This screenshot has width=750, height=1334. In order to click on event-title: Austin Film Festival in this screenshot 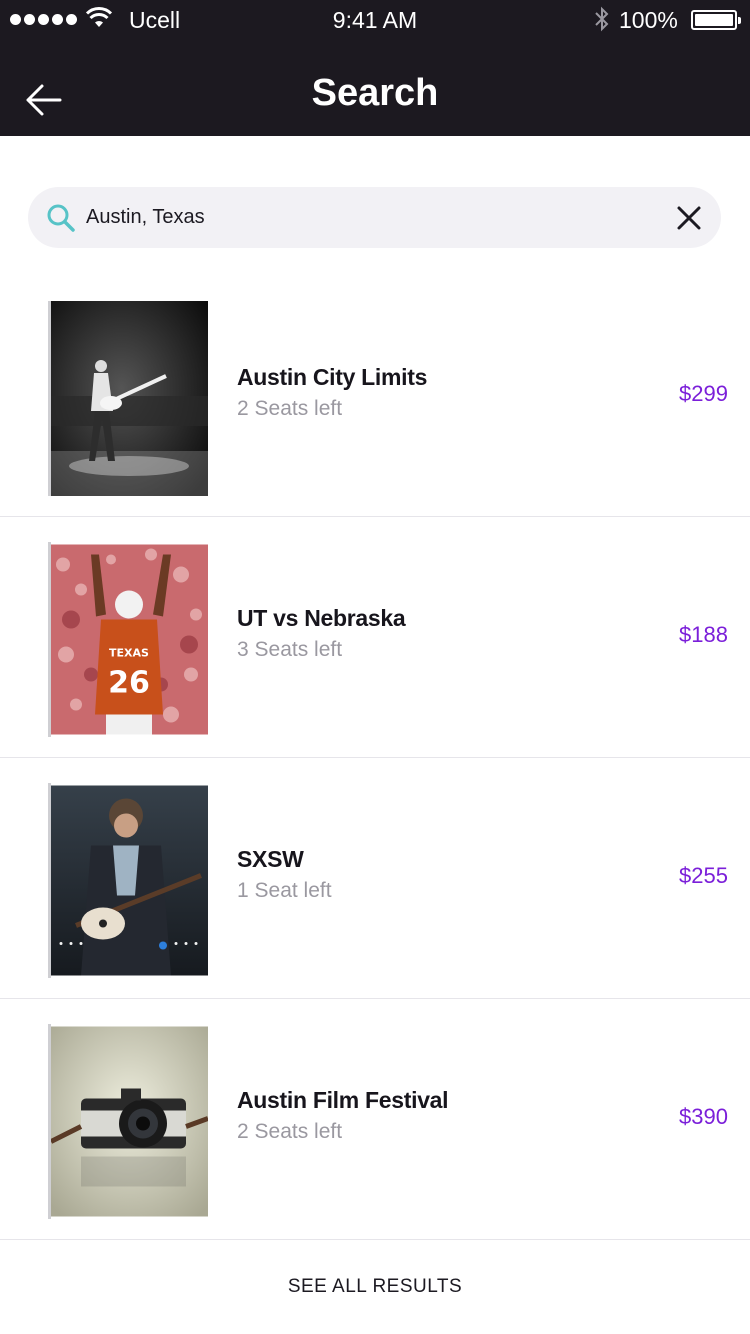, I will do `click(343, 1100)`.